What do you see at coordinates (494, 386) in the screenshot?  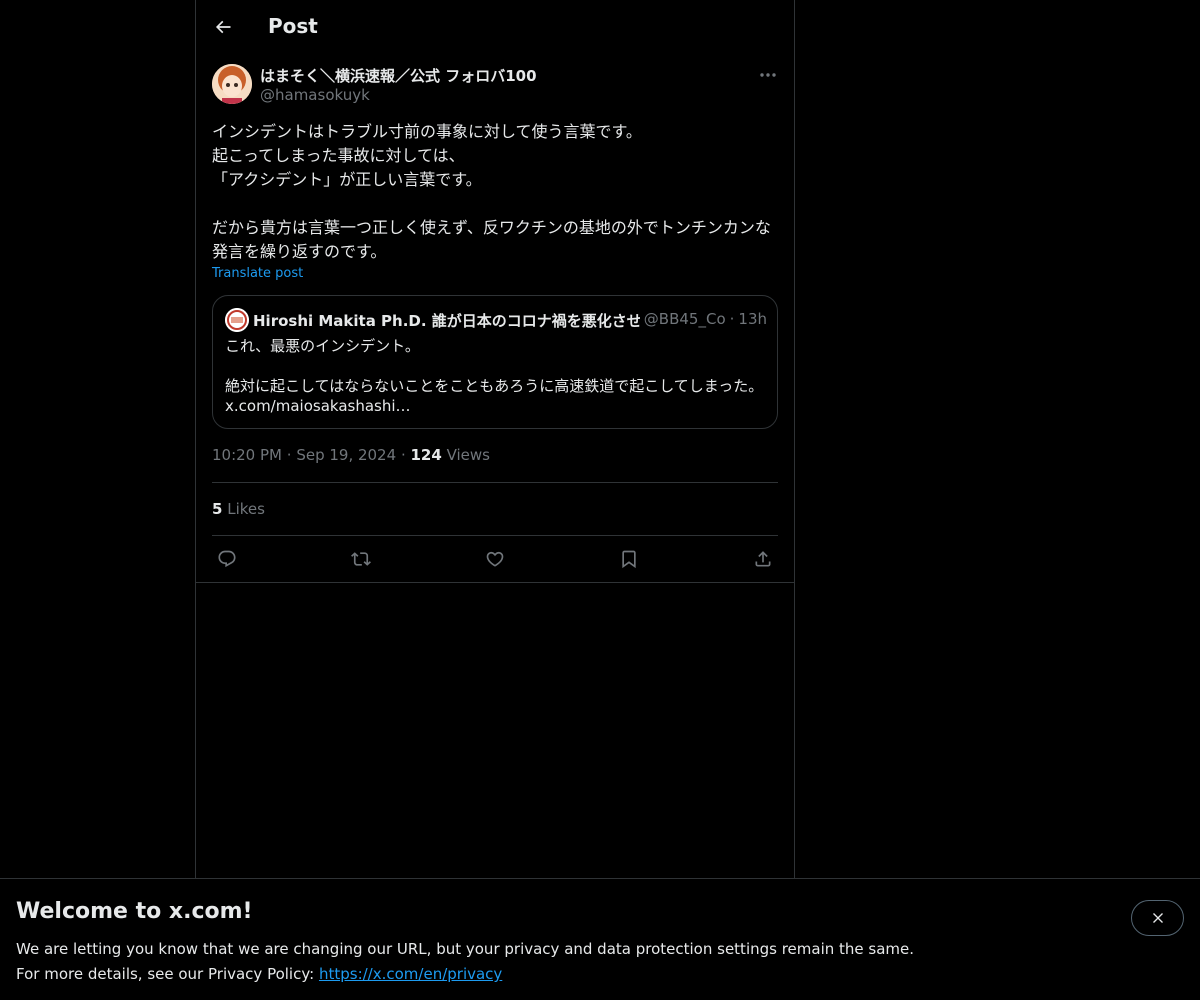 I see `quote-paragraph-2: 絶対に起こしてはならないことをこともあろうに高速鉄道で起こしてしまった。` at bounding box center [494, 386].